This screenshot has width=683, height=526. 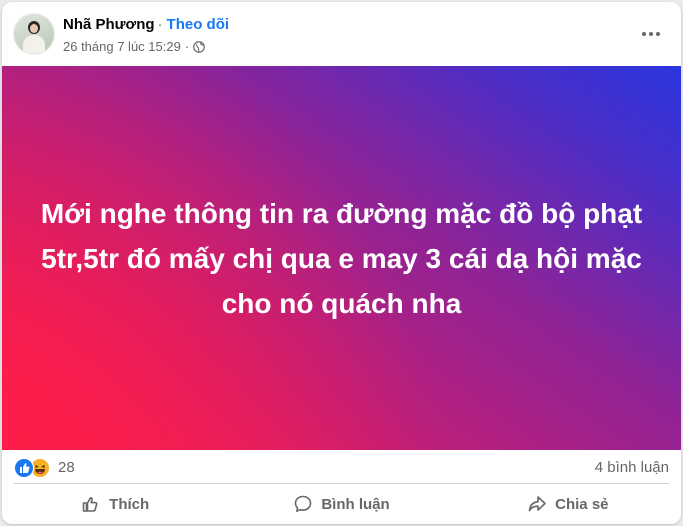 I want to click on reaction-icons, so click(x=34, y=468).